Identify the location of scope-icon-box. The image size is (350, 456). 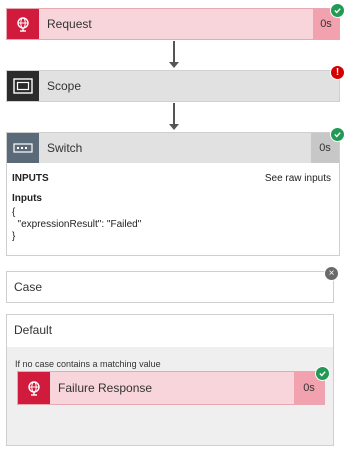
(23, 86).